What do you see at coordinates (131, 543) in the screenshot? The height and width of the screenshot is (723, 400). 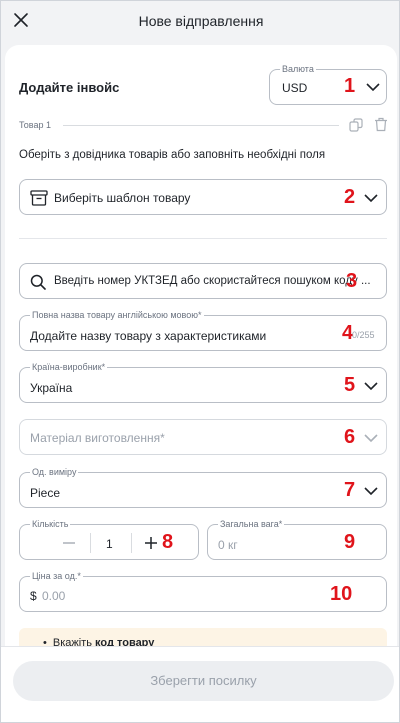 I see `stepper-divider-right` at bounding box center [131, 543].